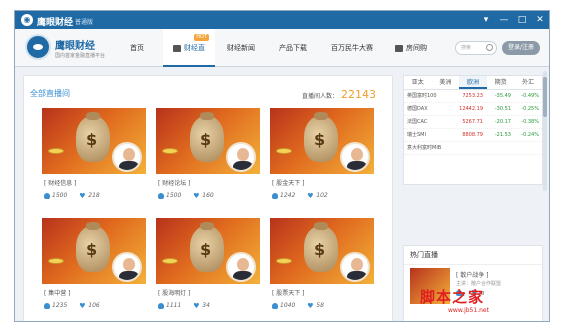 The width and height of the screenshot is (568, 331). Describe the element at coordinates (288, 292) in the screenshot. I see `room-title: [ 股票天下 ]` at that location.